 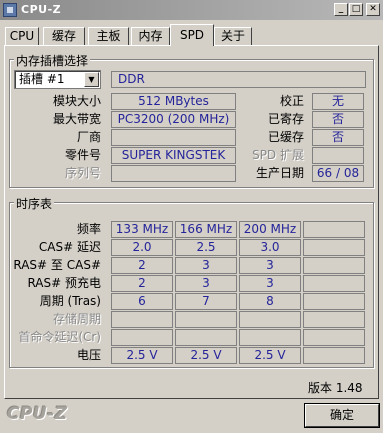 What do you see at coordinates (338, 101) in the screenshot?
I see `slot-row-right-value: 无` at bounding box center [338, 101].